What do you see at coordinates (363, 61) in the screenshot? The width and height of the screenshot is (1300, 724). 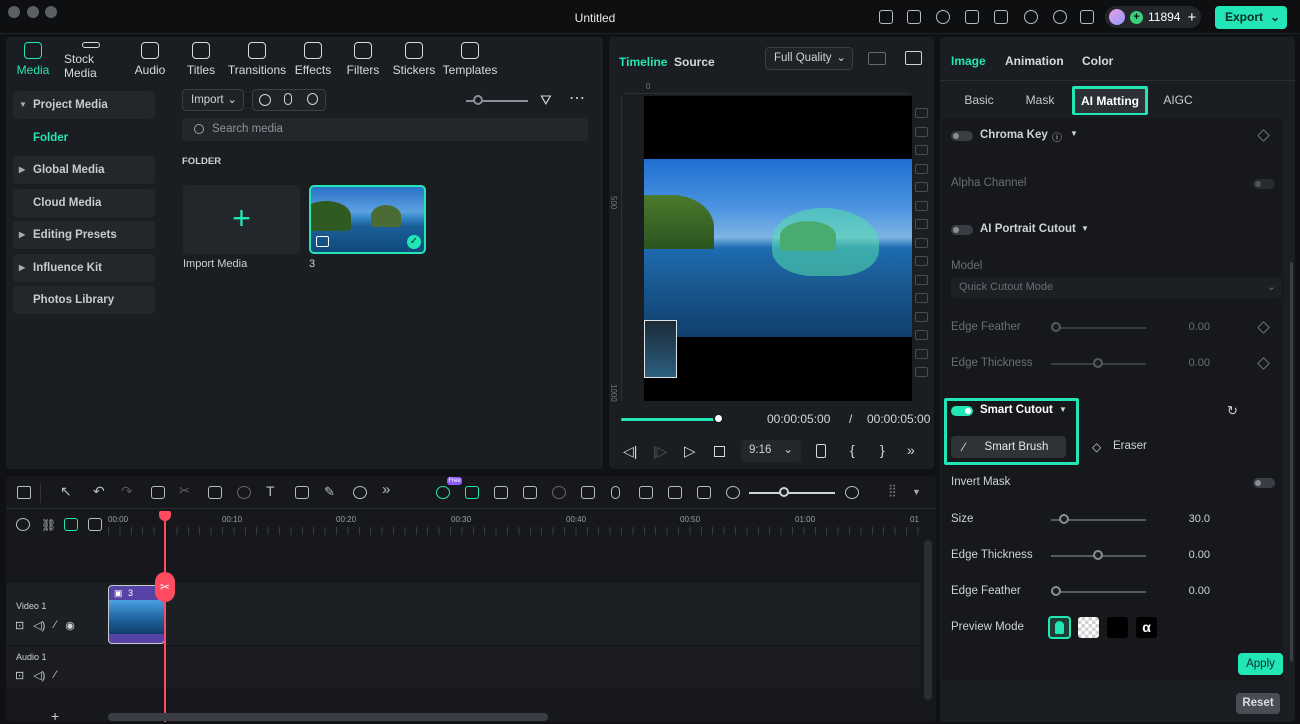 I see `nav-filters: Filters` at bounding box center [363, 61].